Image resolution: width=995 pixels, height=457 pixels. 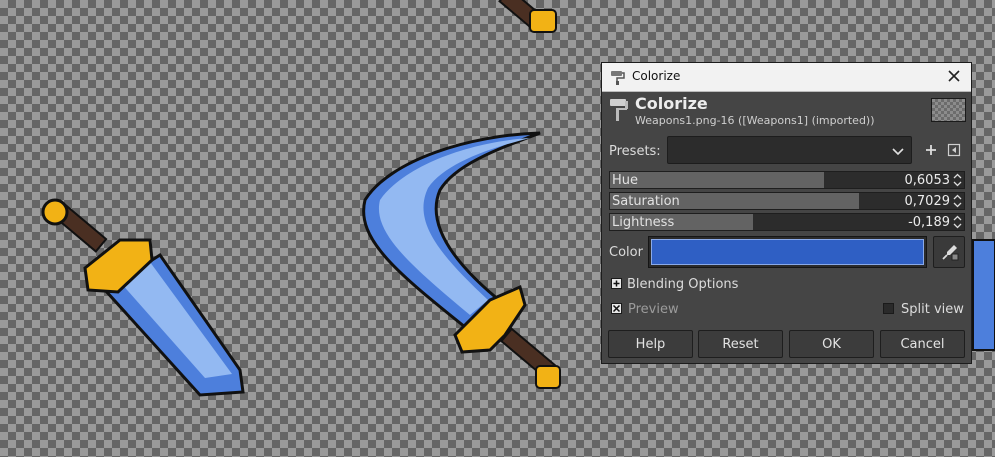 I want to click on layer-thumbnail, so click(x=948, y=110).